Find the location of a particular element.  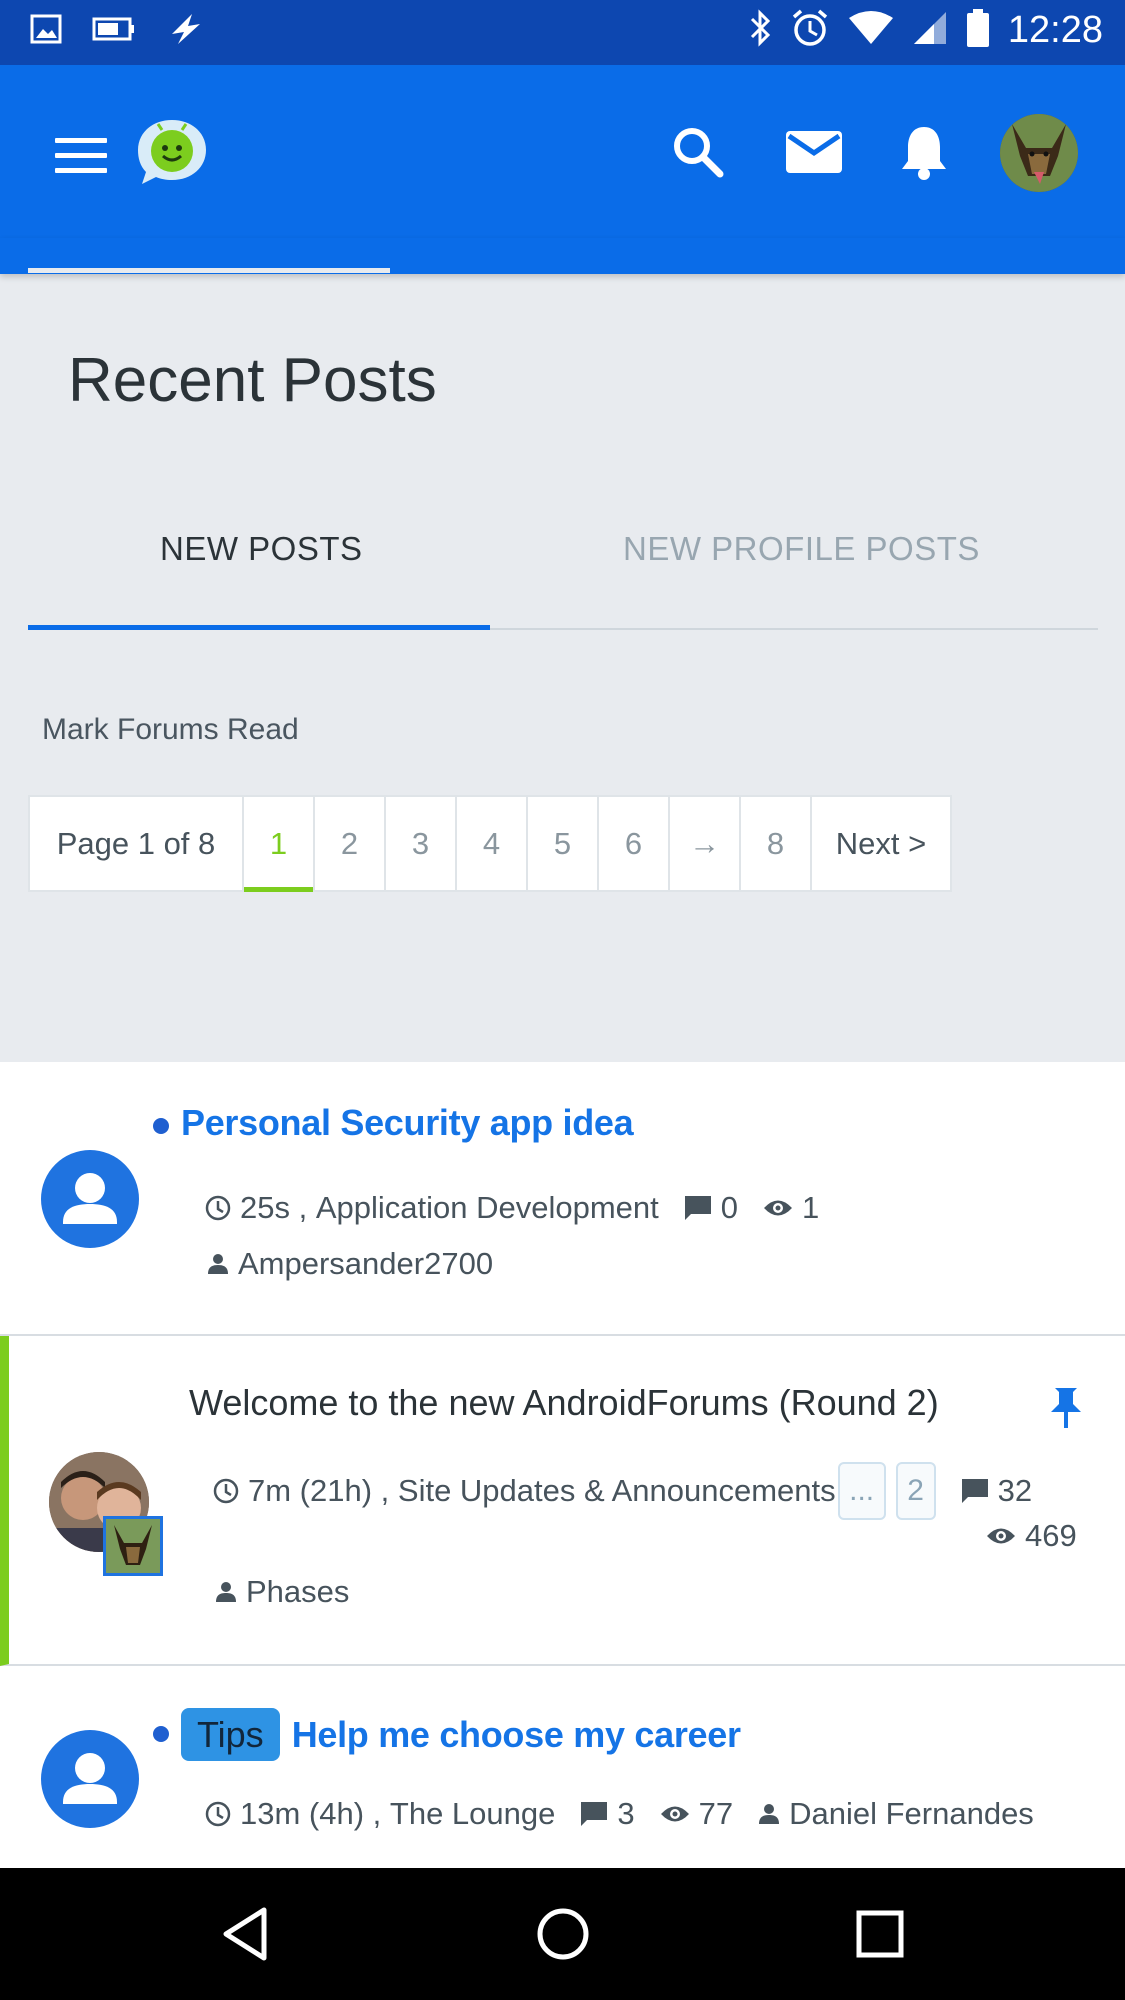

thread-author: Ampersander2700 is located at coordinates (349, 1264).